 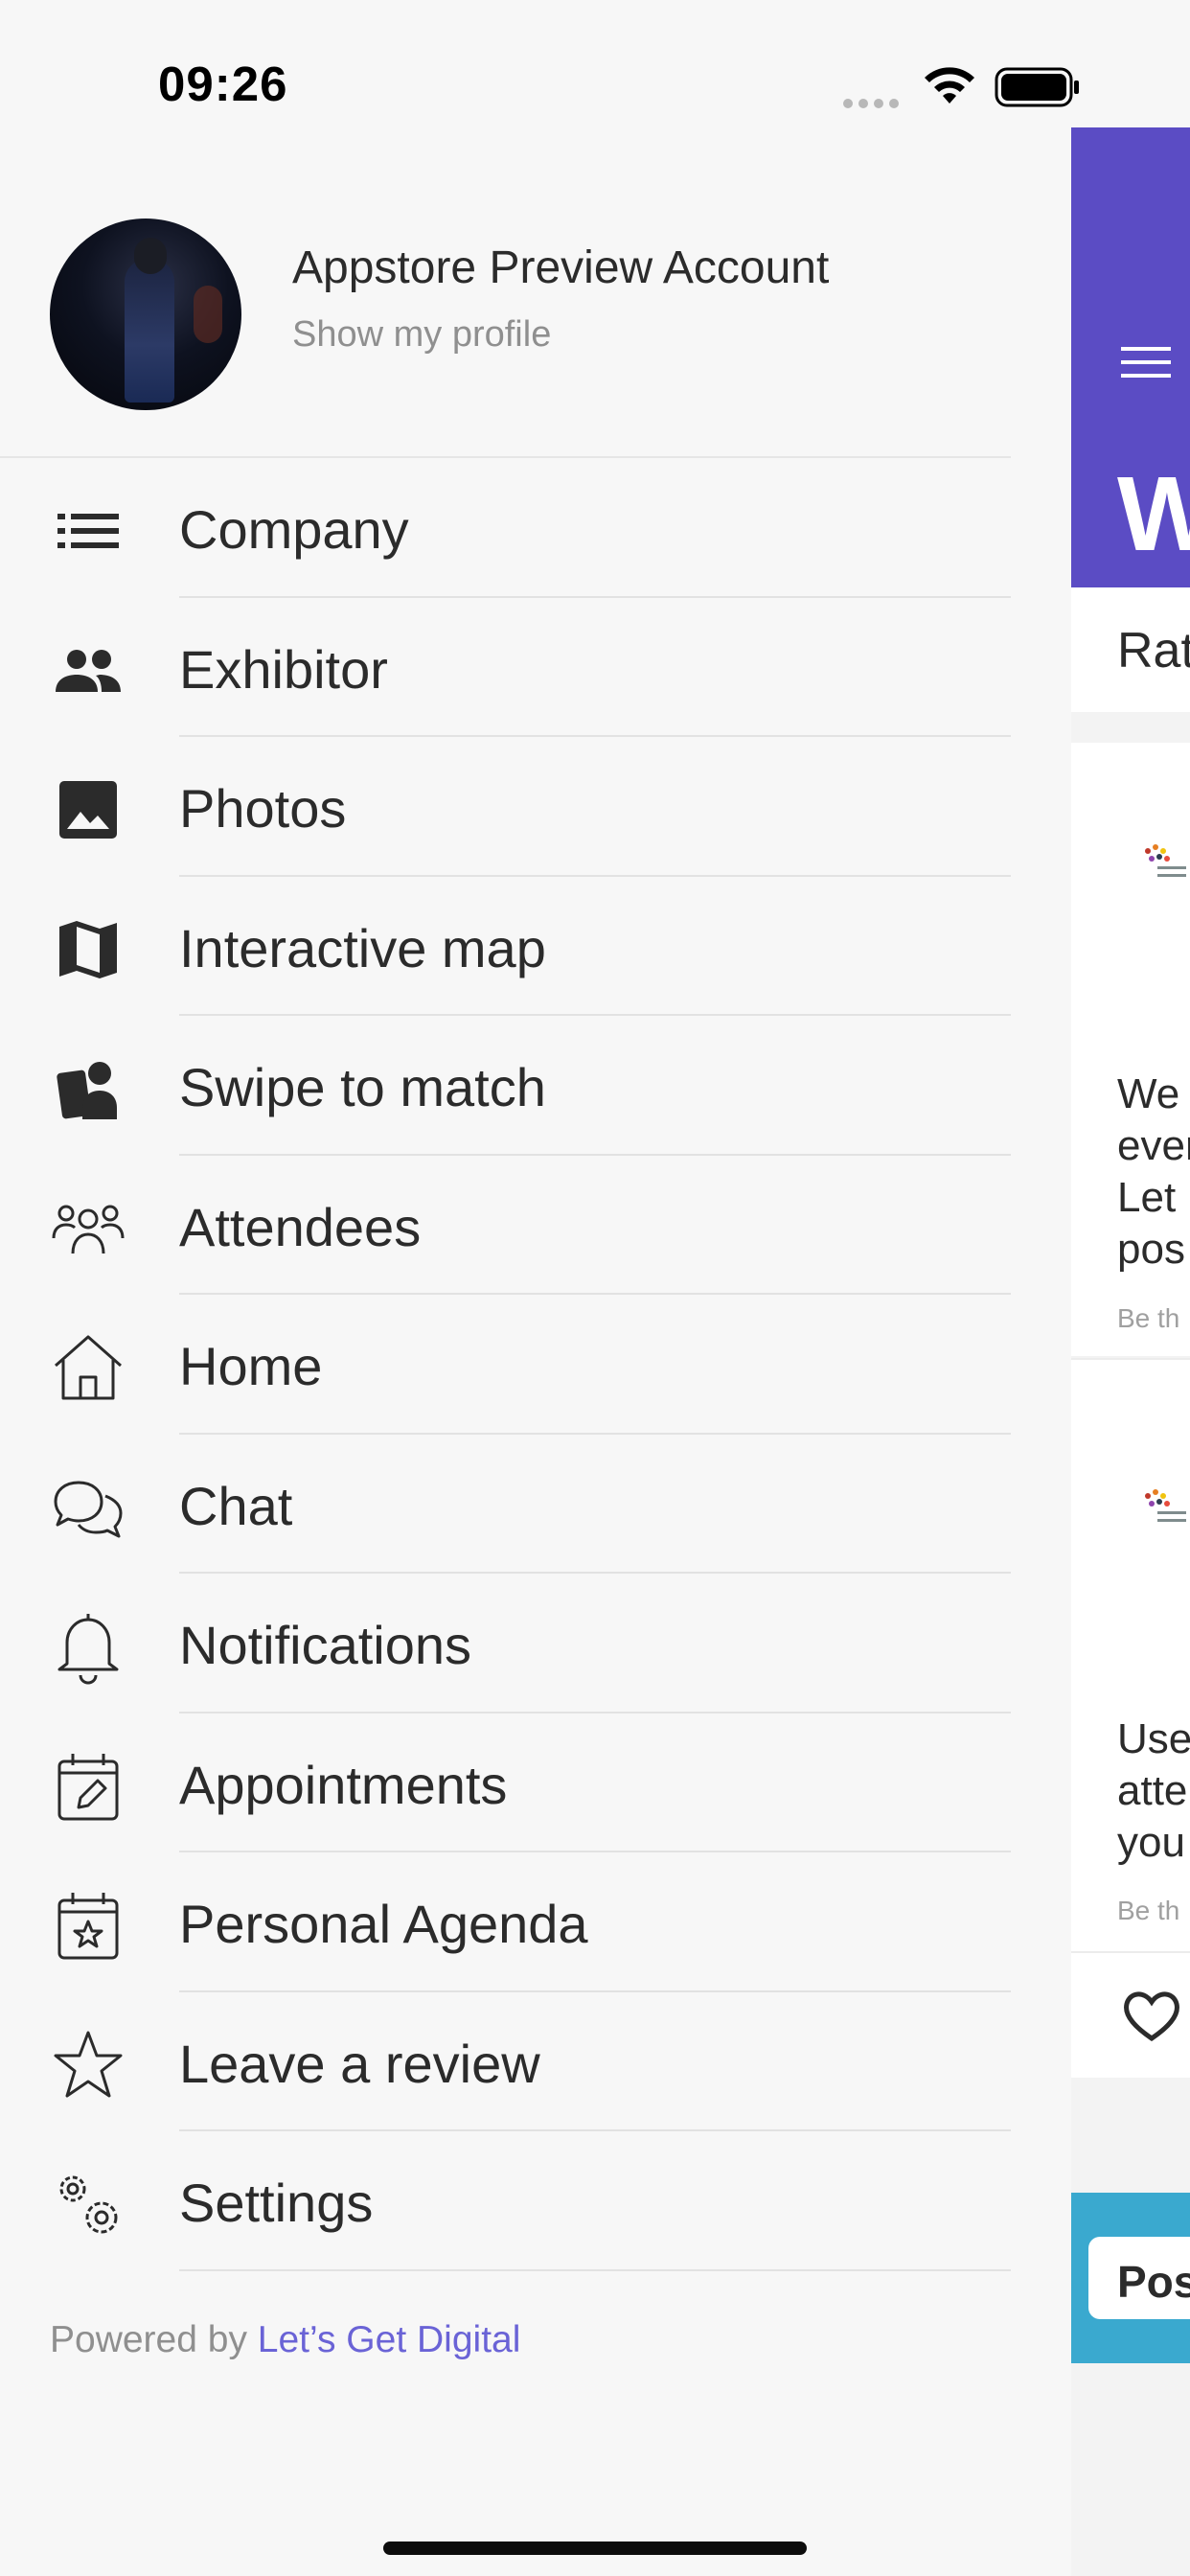 I want to click on show-profile-link: Show my profile, so click(x=421, y=335).